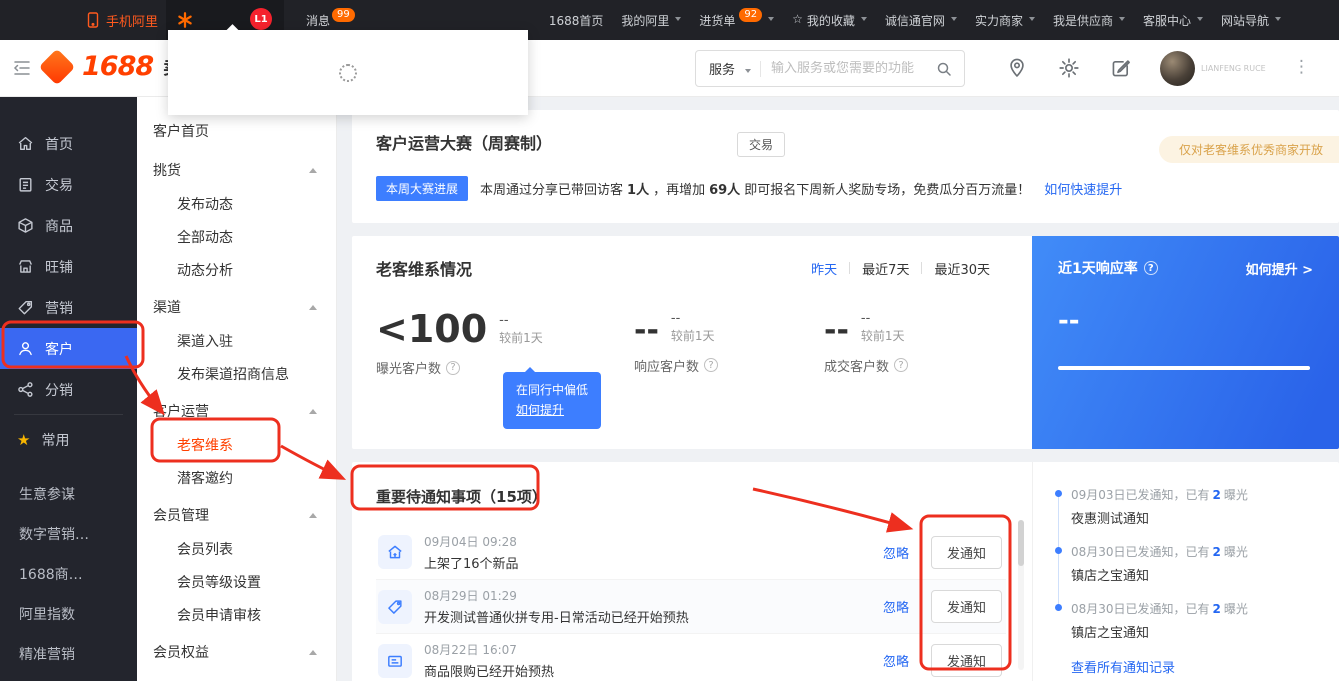  What do you see at coordinates (122, 20) in the screenshot?
I see `topbar-mobile-ali: 手机阿里` at bounding box center [122, 20].